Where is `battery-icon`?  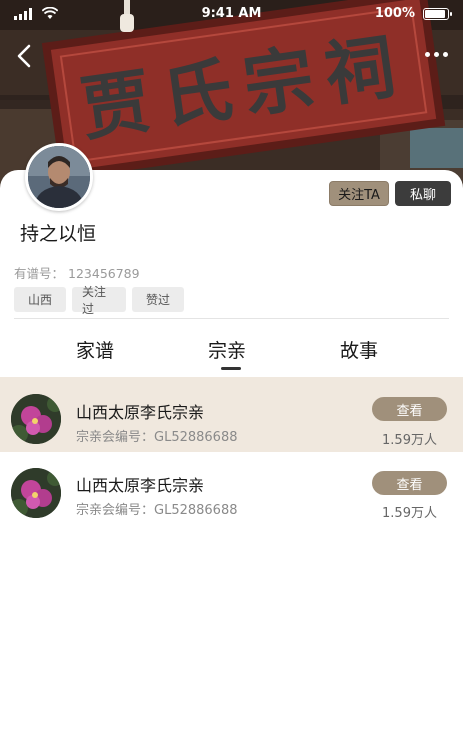 battery-icon is located at coordinates (437, 14).